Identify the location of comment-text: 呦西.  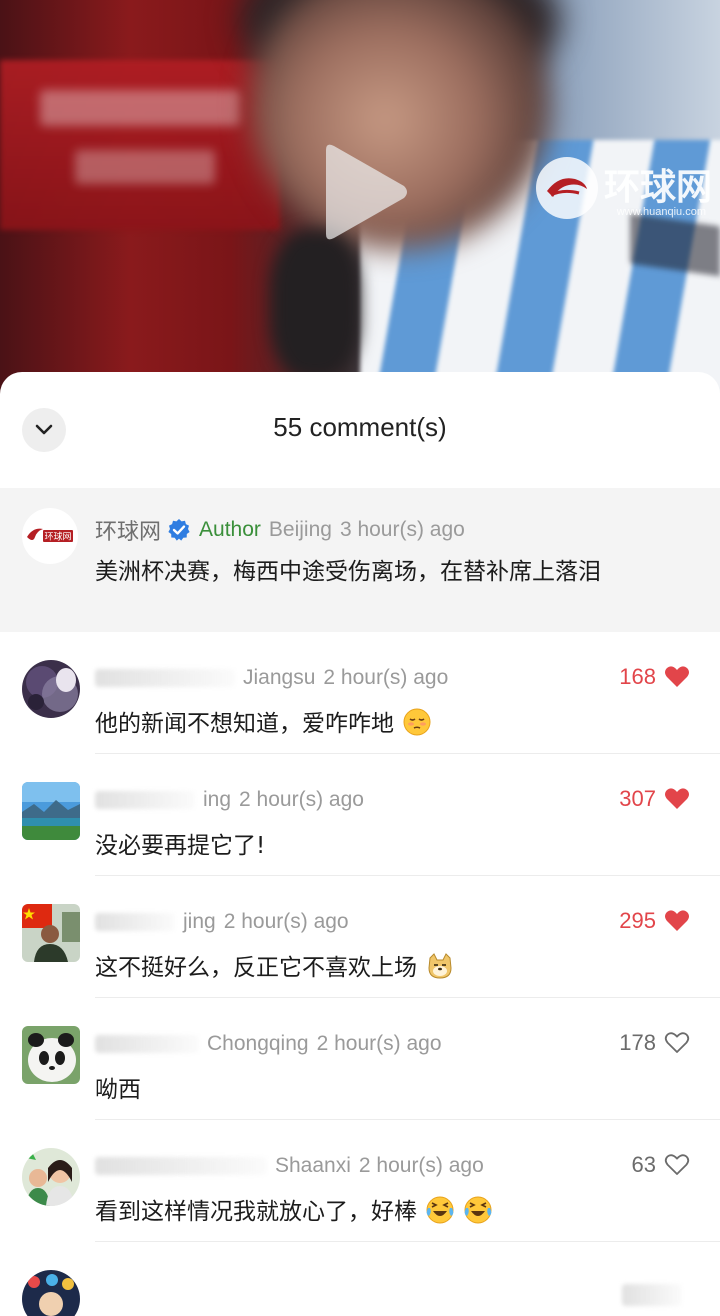
(118, 1090).